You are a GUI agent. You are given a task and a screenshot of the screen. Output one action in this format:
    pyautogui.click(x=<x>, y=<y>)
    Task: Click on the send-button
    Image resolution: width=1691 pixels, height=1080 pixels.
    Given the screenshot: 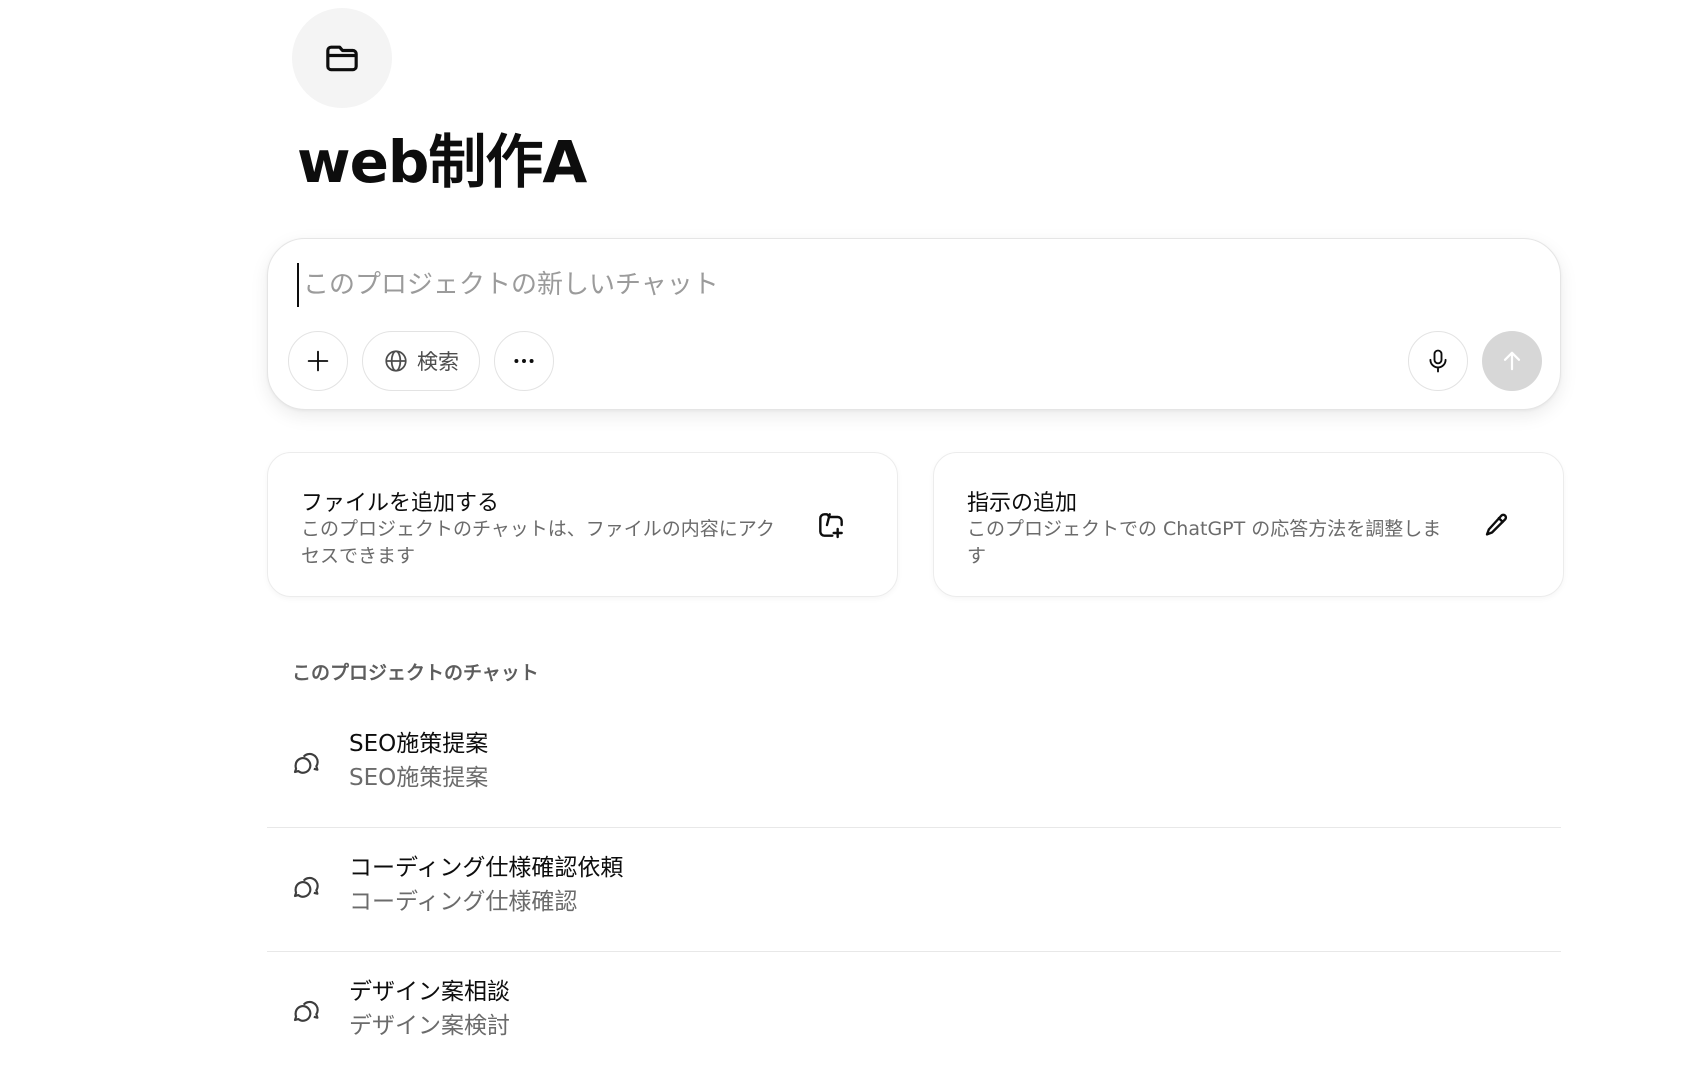 What is the action you would take?
    pyautogui.click(x=1512, y=361)
    